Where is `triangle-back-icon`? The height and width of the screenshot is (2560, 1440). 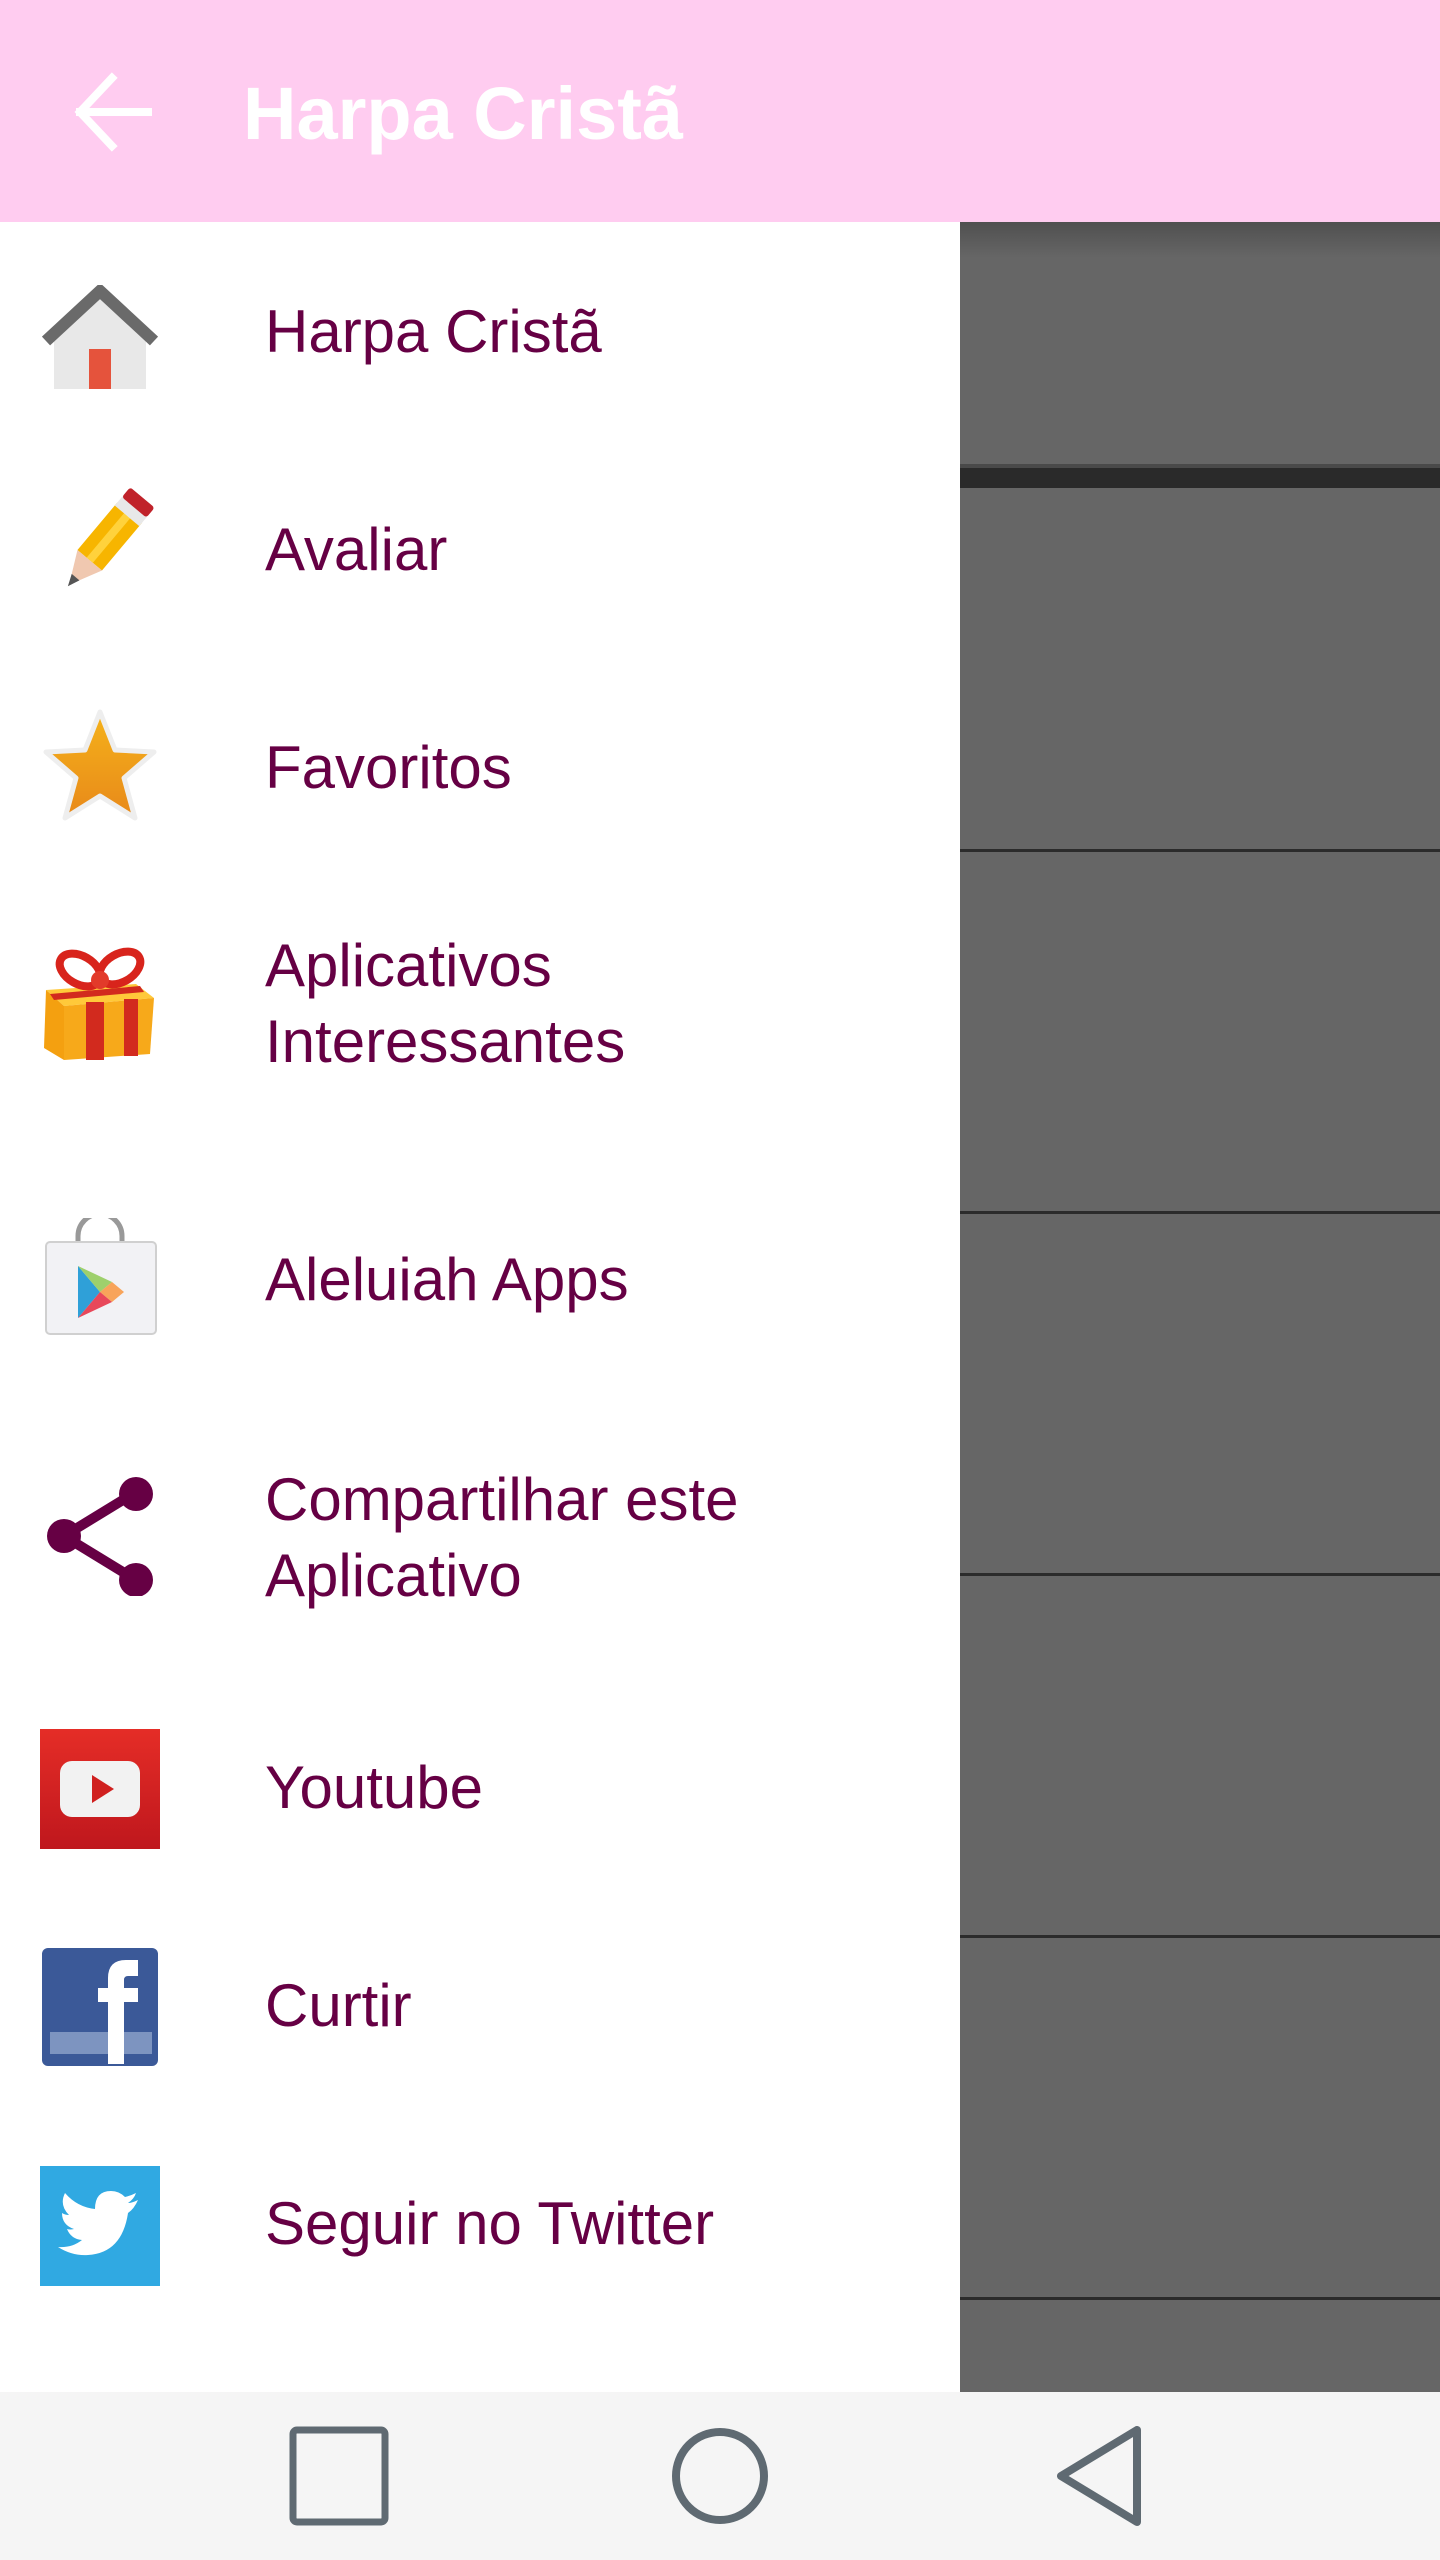 triangle-back-icon is located at coordinates (1099, 2476).